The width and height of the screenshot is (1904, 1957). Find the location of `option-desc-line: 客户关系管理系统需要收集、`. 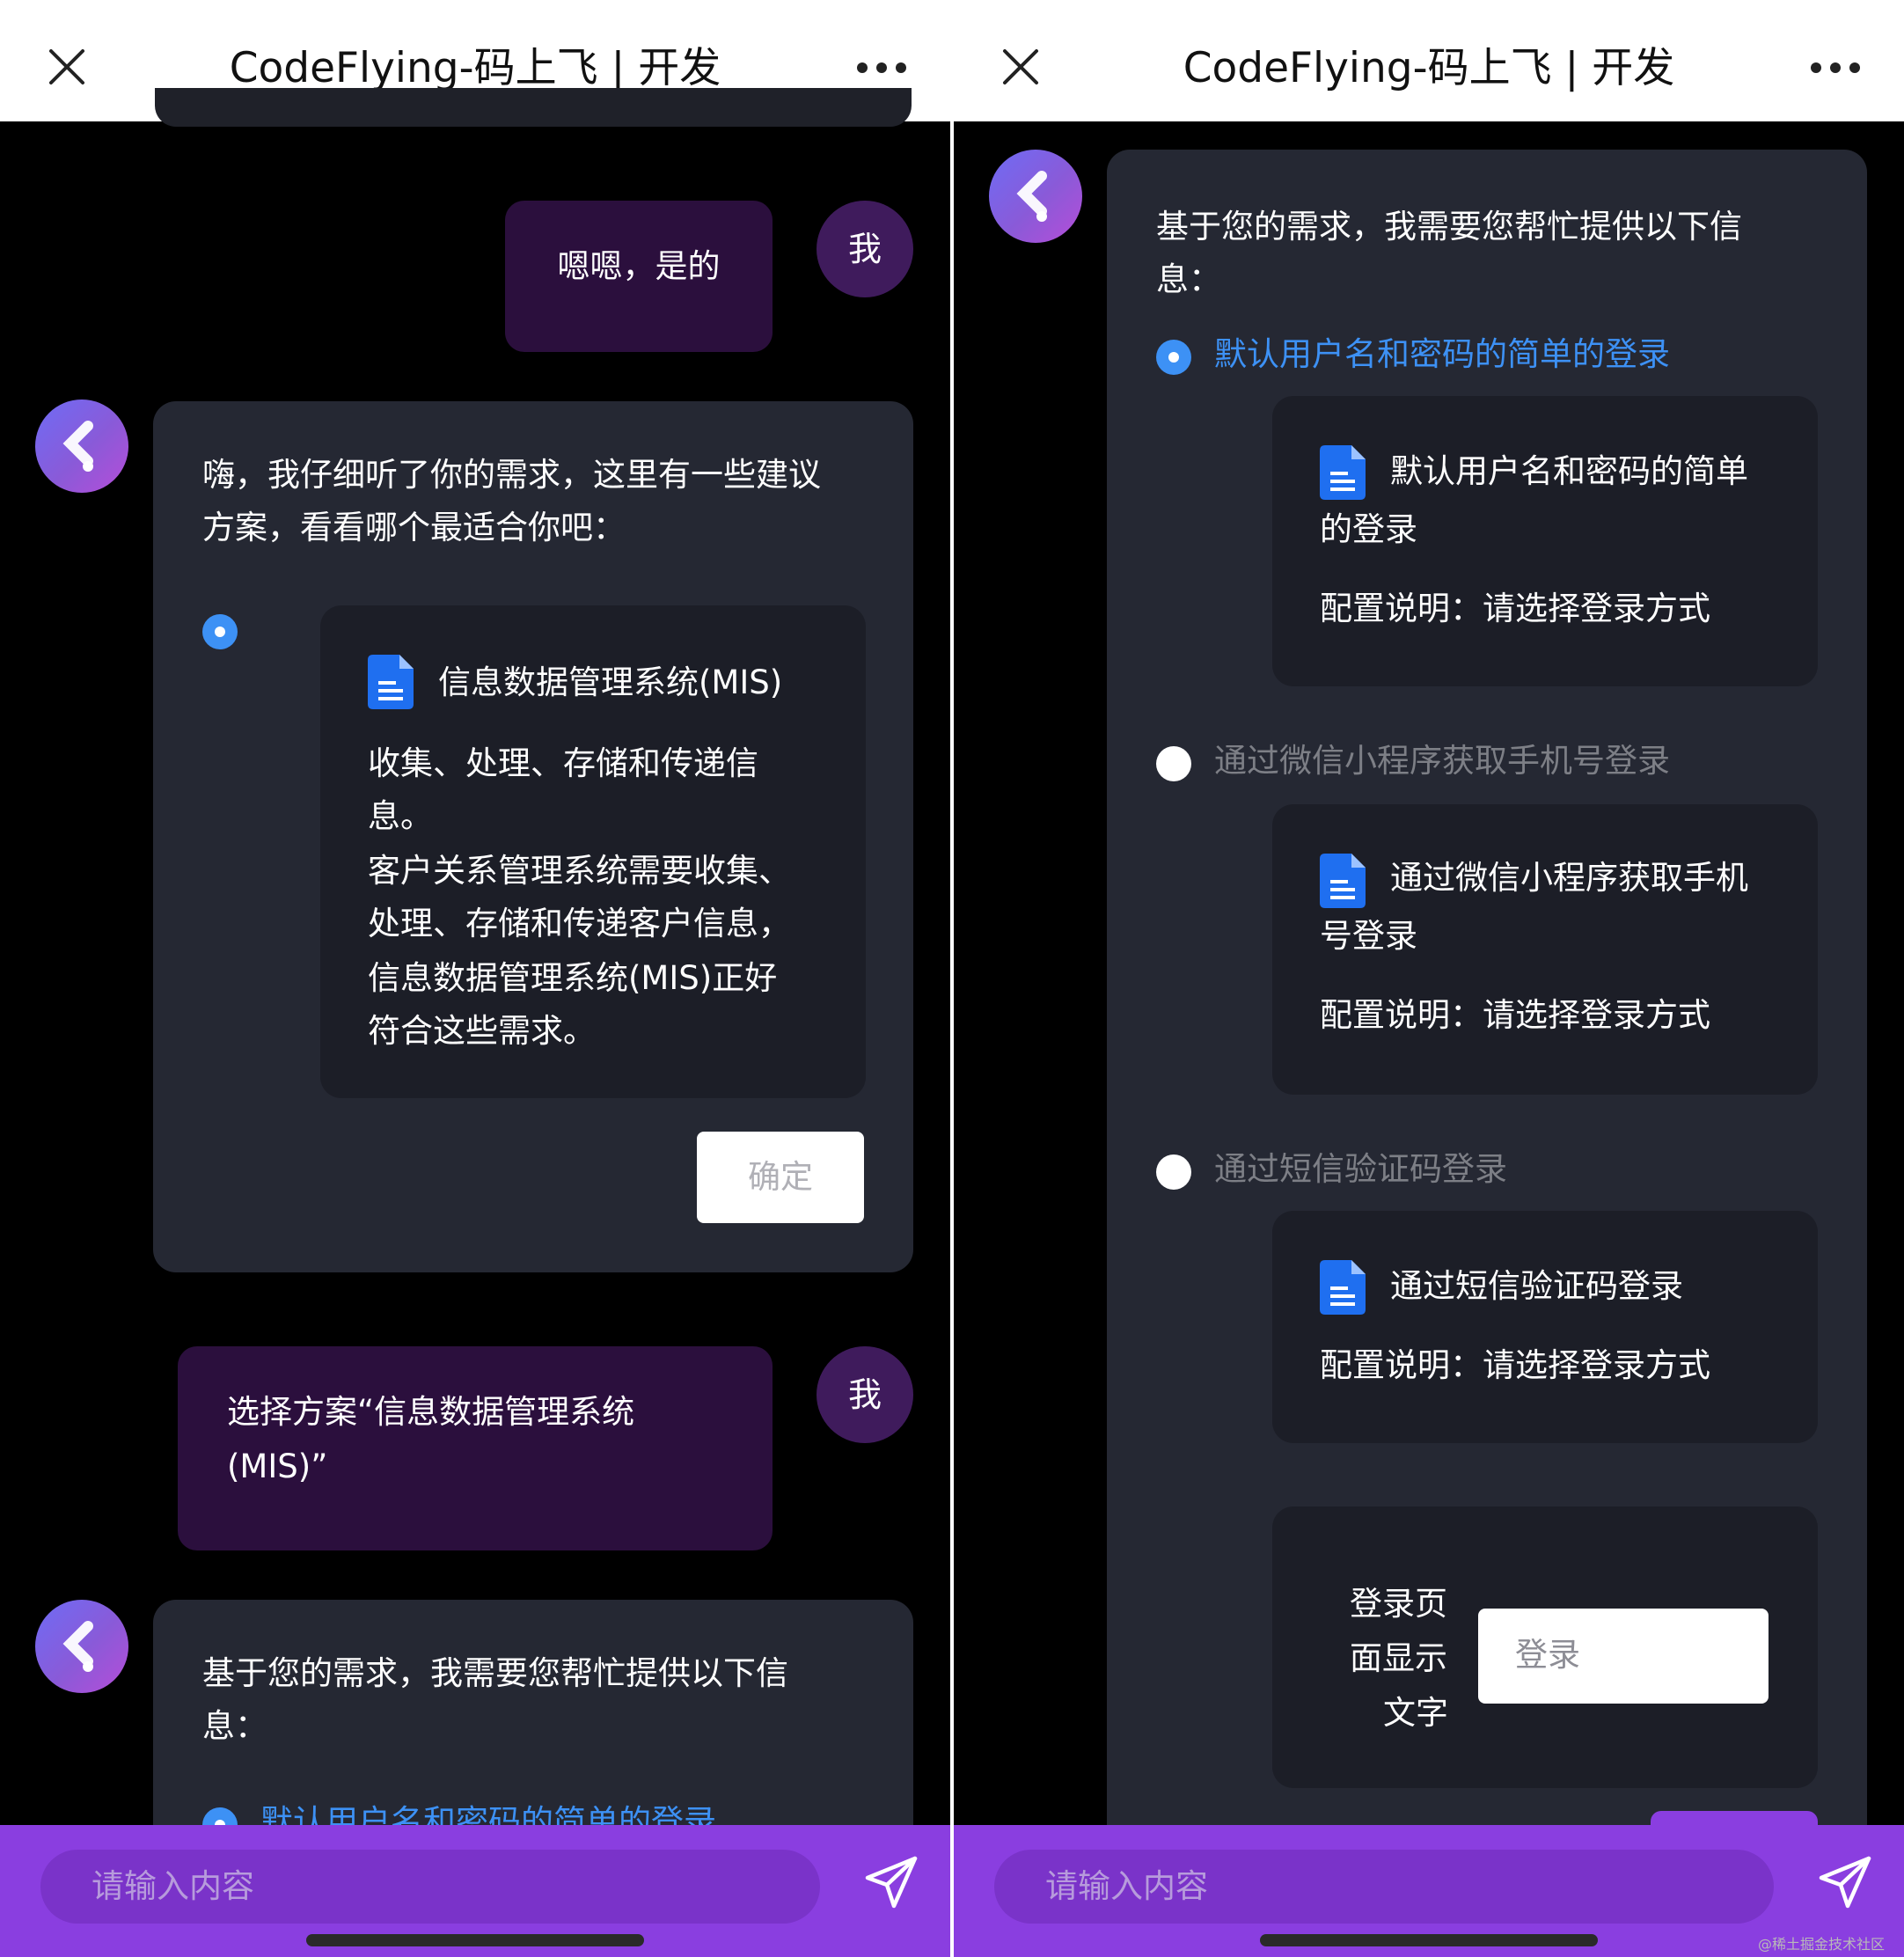

option-desc-line: 客户关系管理系统需要收集、 is located at coordinates (579, 871).